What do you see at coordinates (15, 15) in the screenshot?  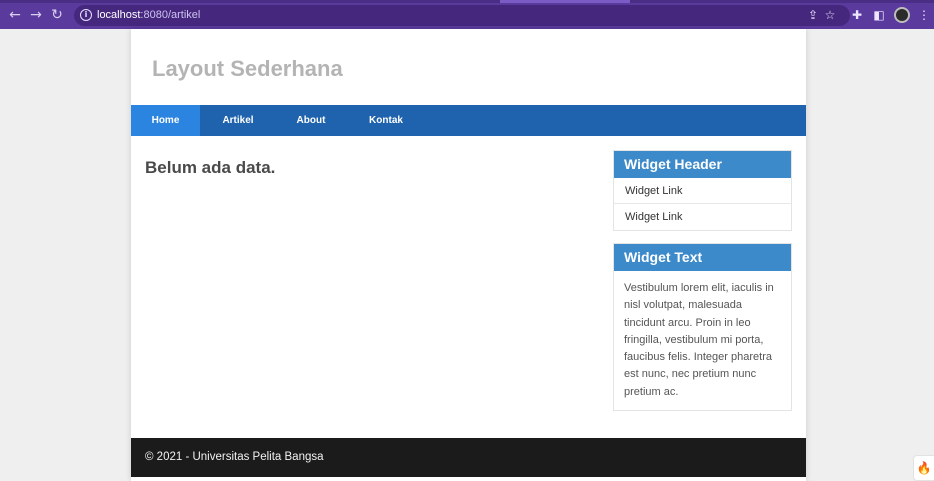 I see `back-arrow-icon: ←` at bounding box center [15, 15].